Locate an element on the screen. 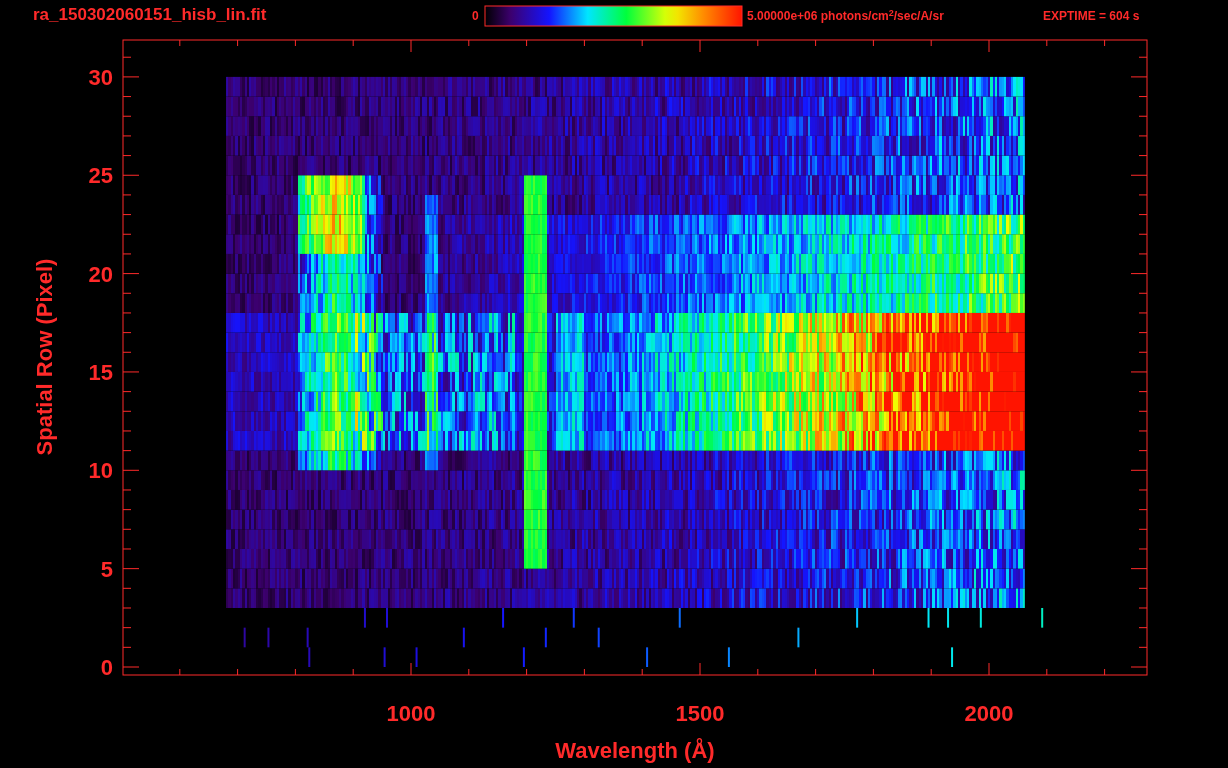 This screenshot has width=1228, height=768. y-axis-label: Spatial Row (Pixel) is located at coordinates (44, 357).